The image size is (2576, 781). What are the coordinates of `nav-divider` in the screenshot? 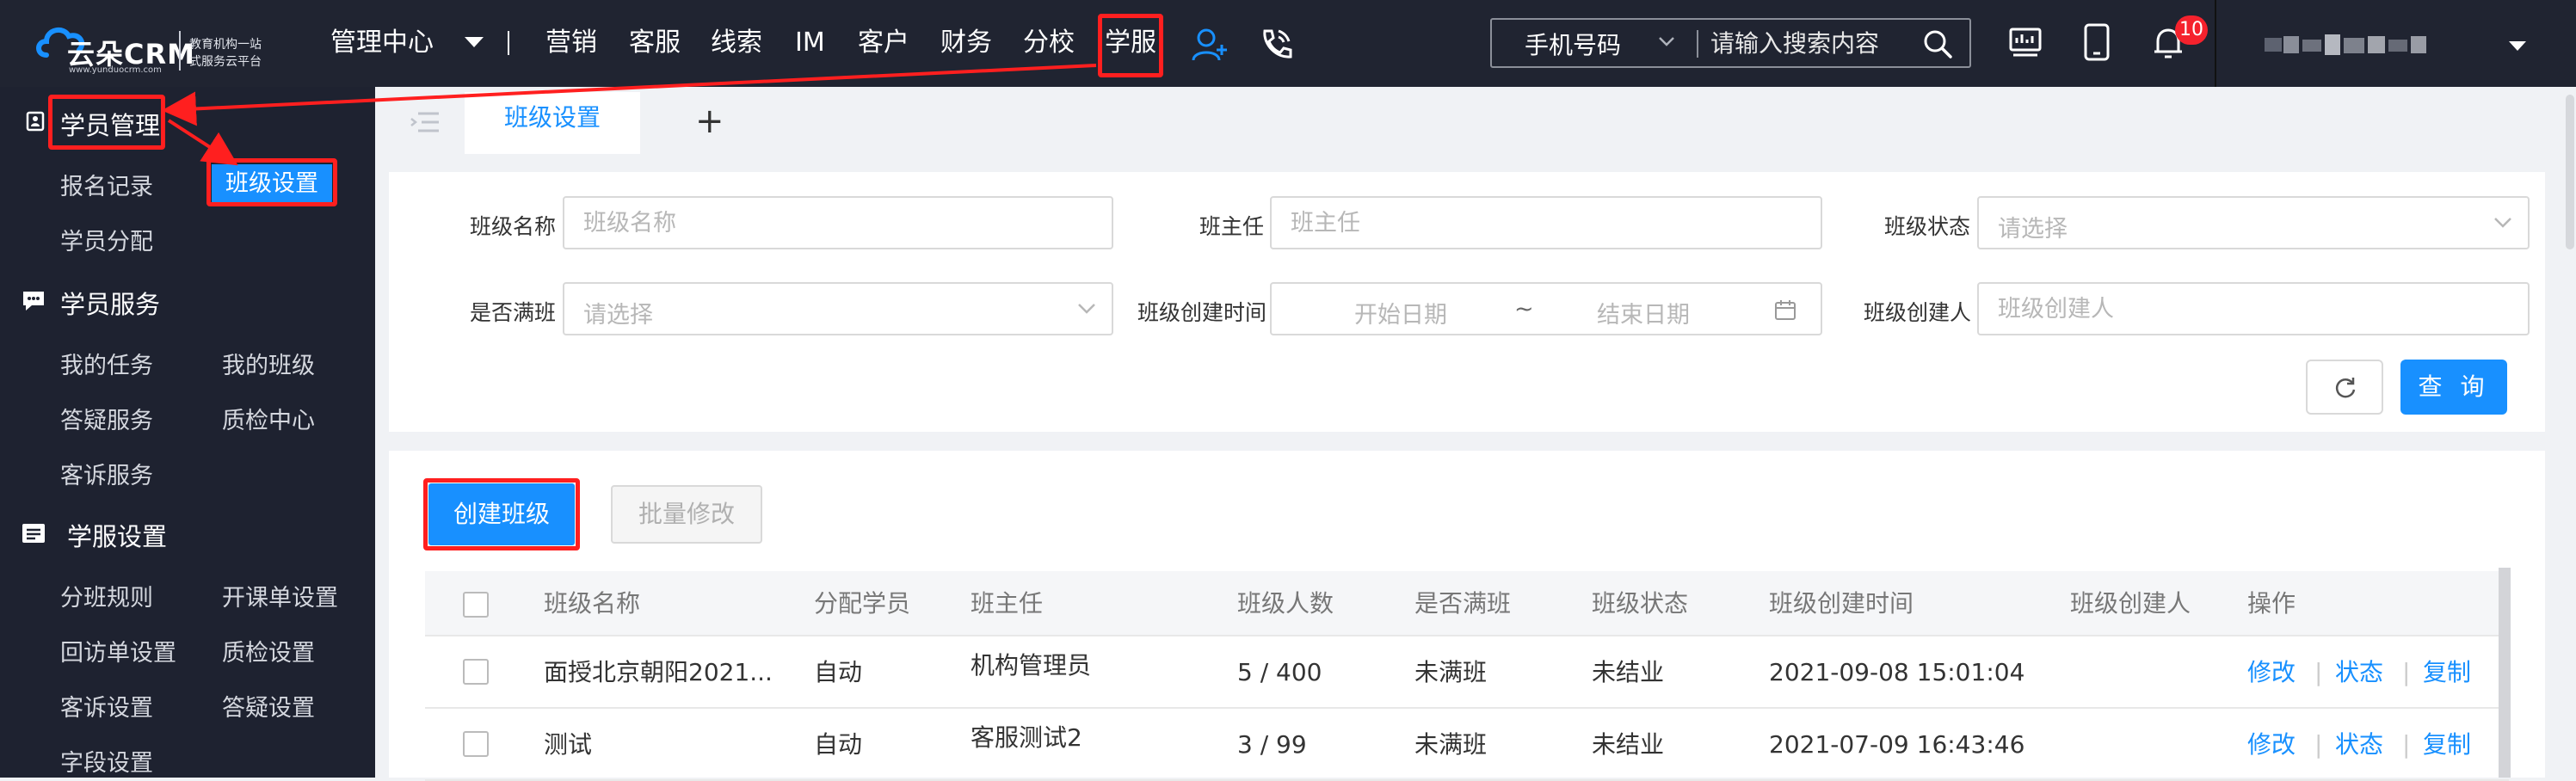 It's located at (508, 43).